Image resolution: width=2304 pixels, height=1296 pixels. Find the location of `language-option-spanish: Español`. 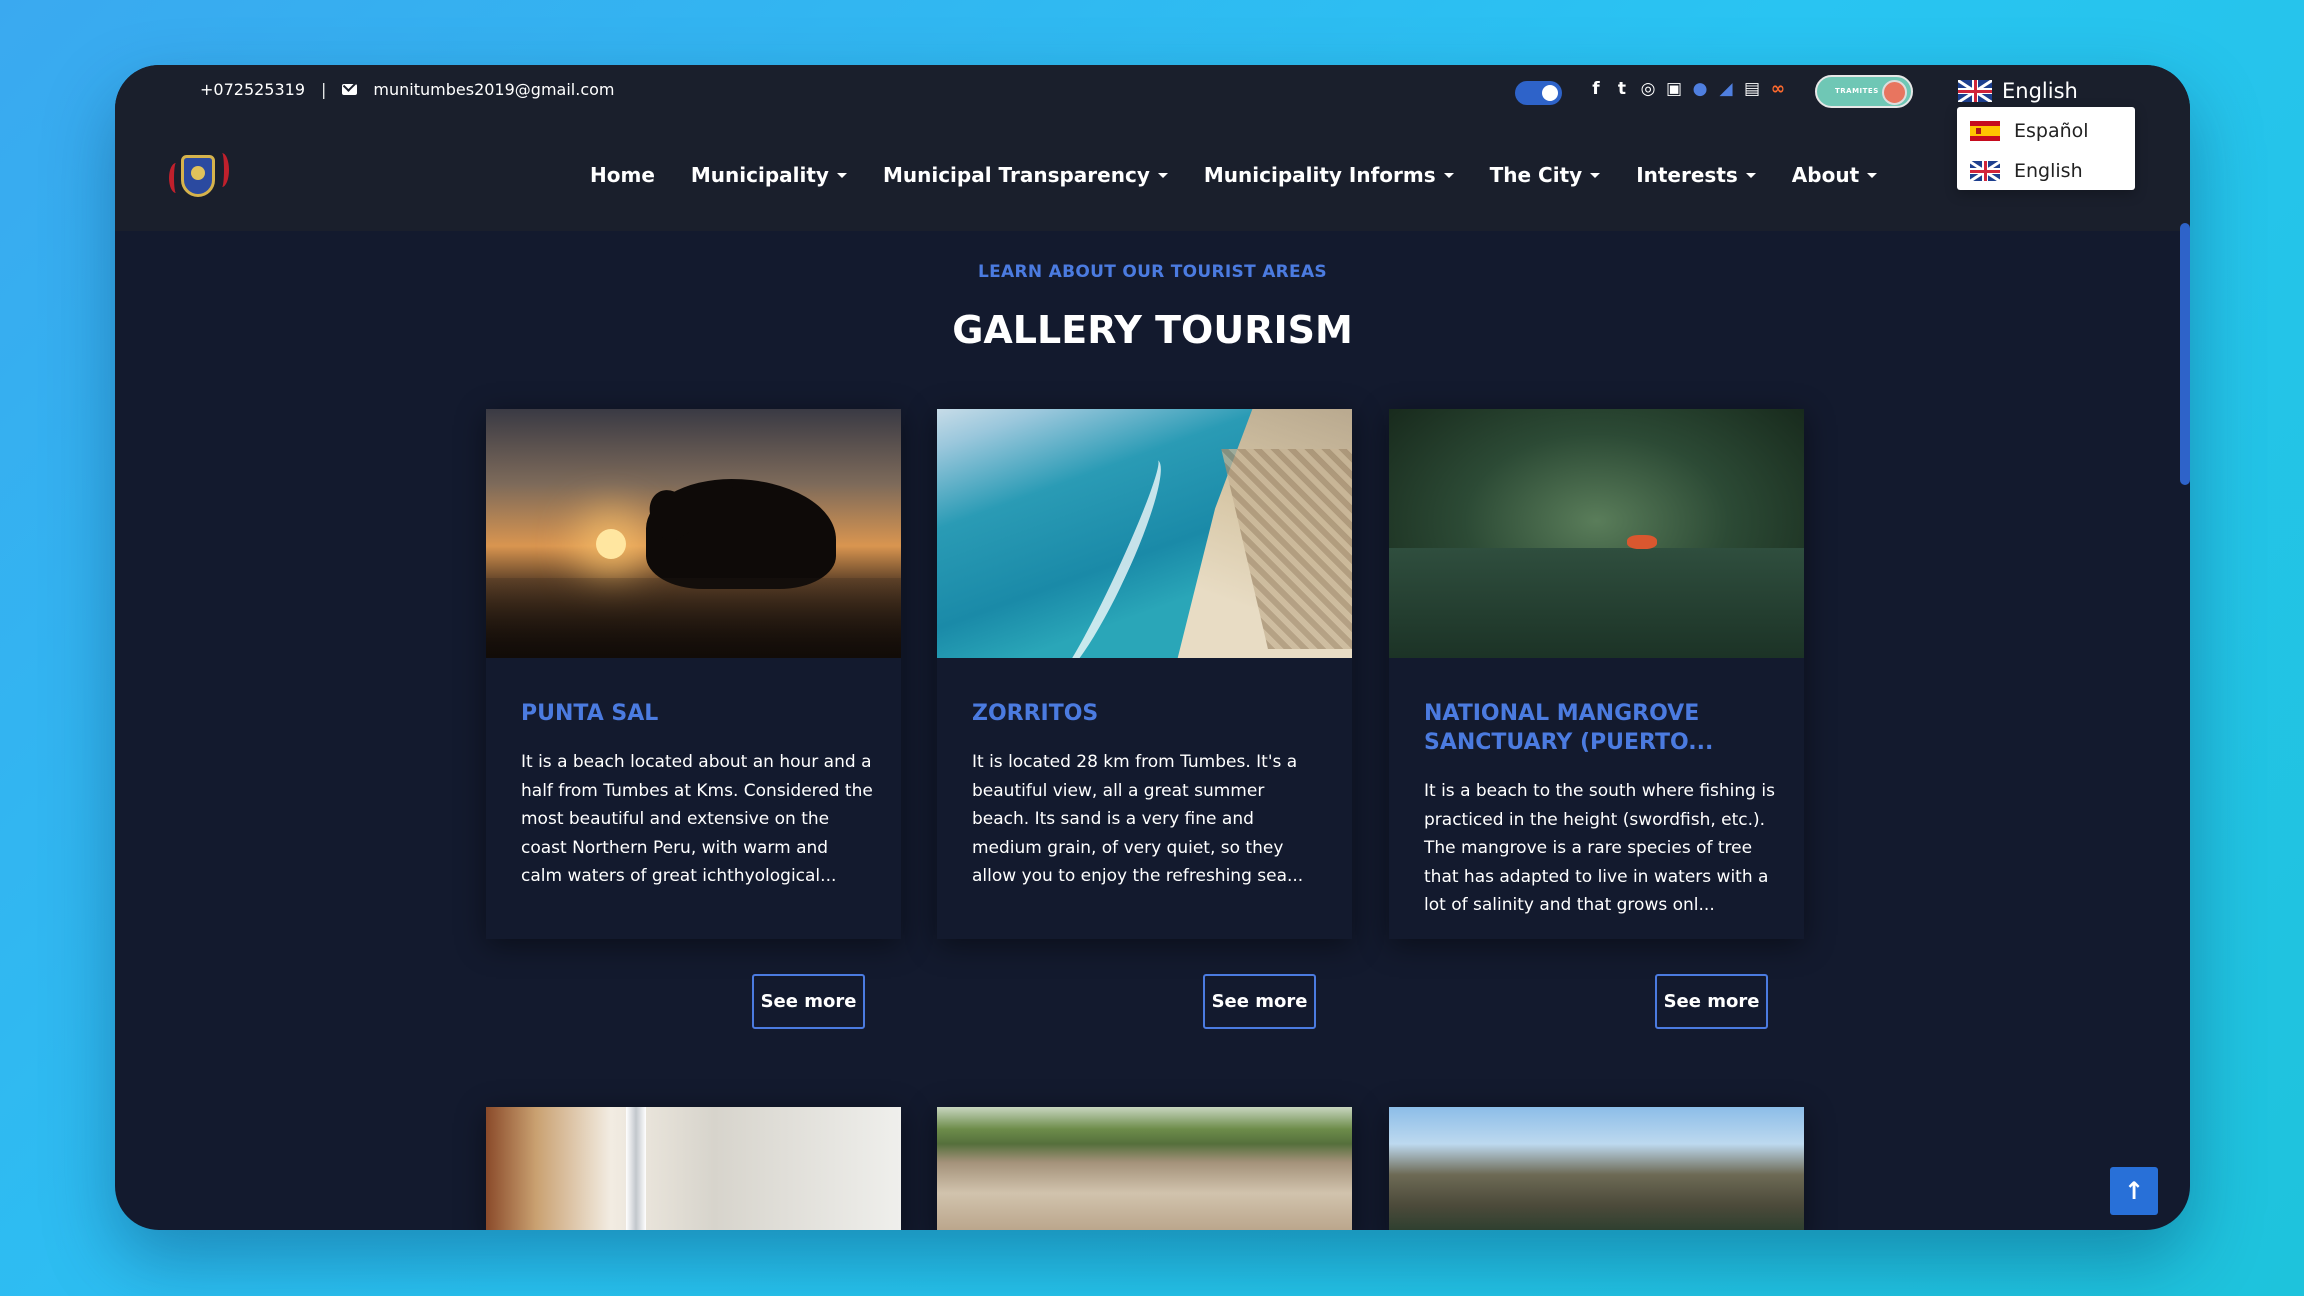

language-option-spanish: Español is located at coordinates (2046, 131).